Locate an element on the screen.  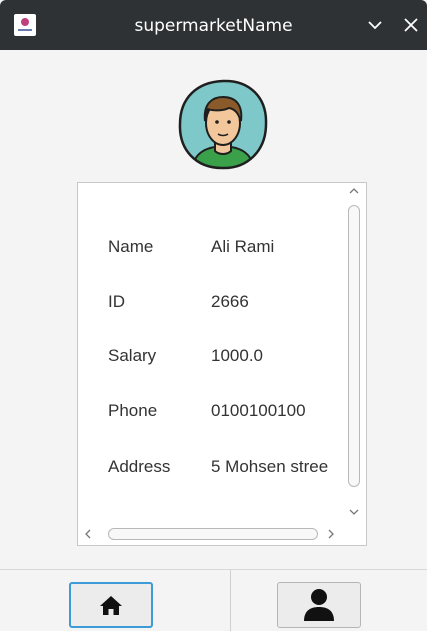
user-avatar-icon is located at coordinates (223, 125).